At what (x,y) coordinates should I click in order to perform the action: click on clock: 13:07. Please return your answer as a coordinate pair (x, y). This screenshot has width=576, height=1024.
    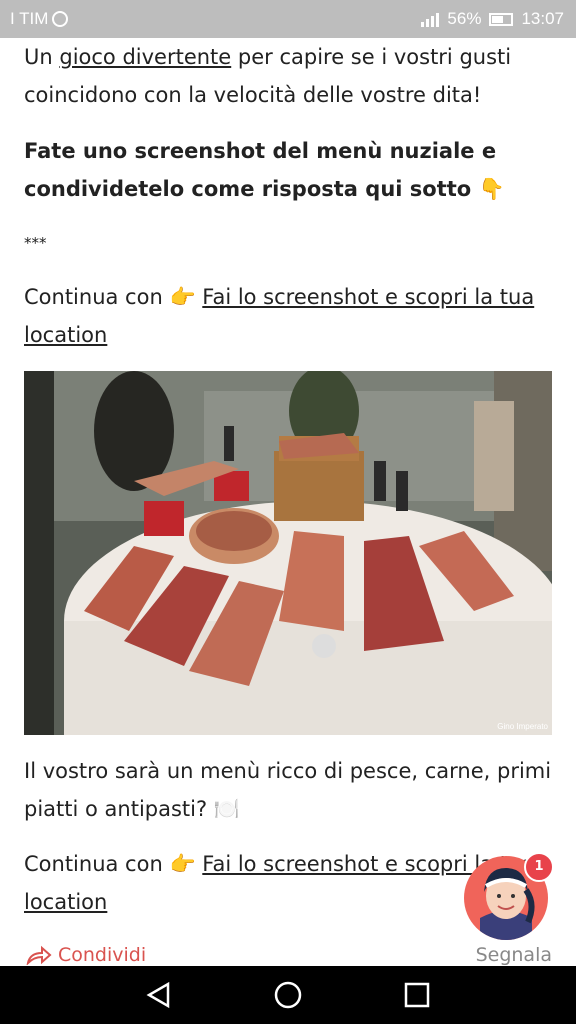
    Looking at the image, I should click on (542, 18).